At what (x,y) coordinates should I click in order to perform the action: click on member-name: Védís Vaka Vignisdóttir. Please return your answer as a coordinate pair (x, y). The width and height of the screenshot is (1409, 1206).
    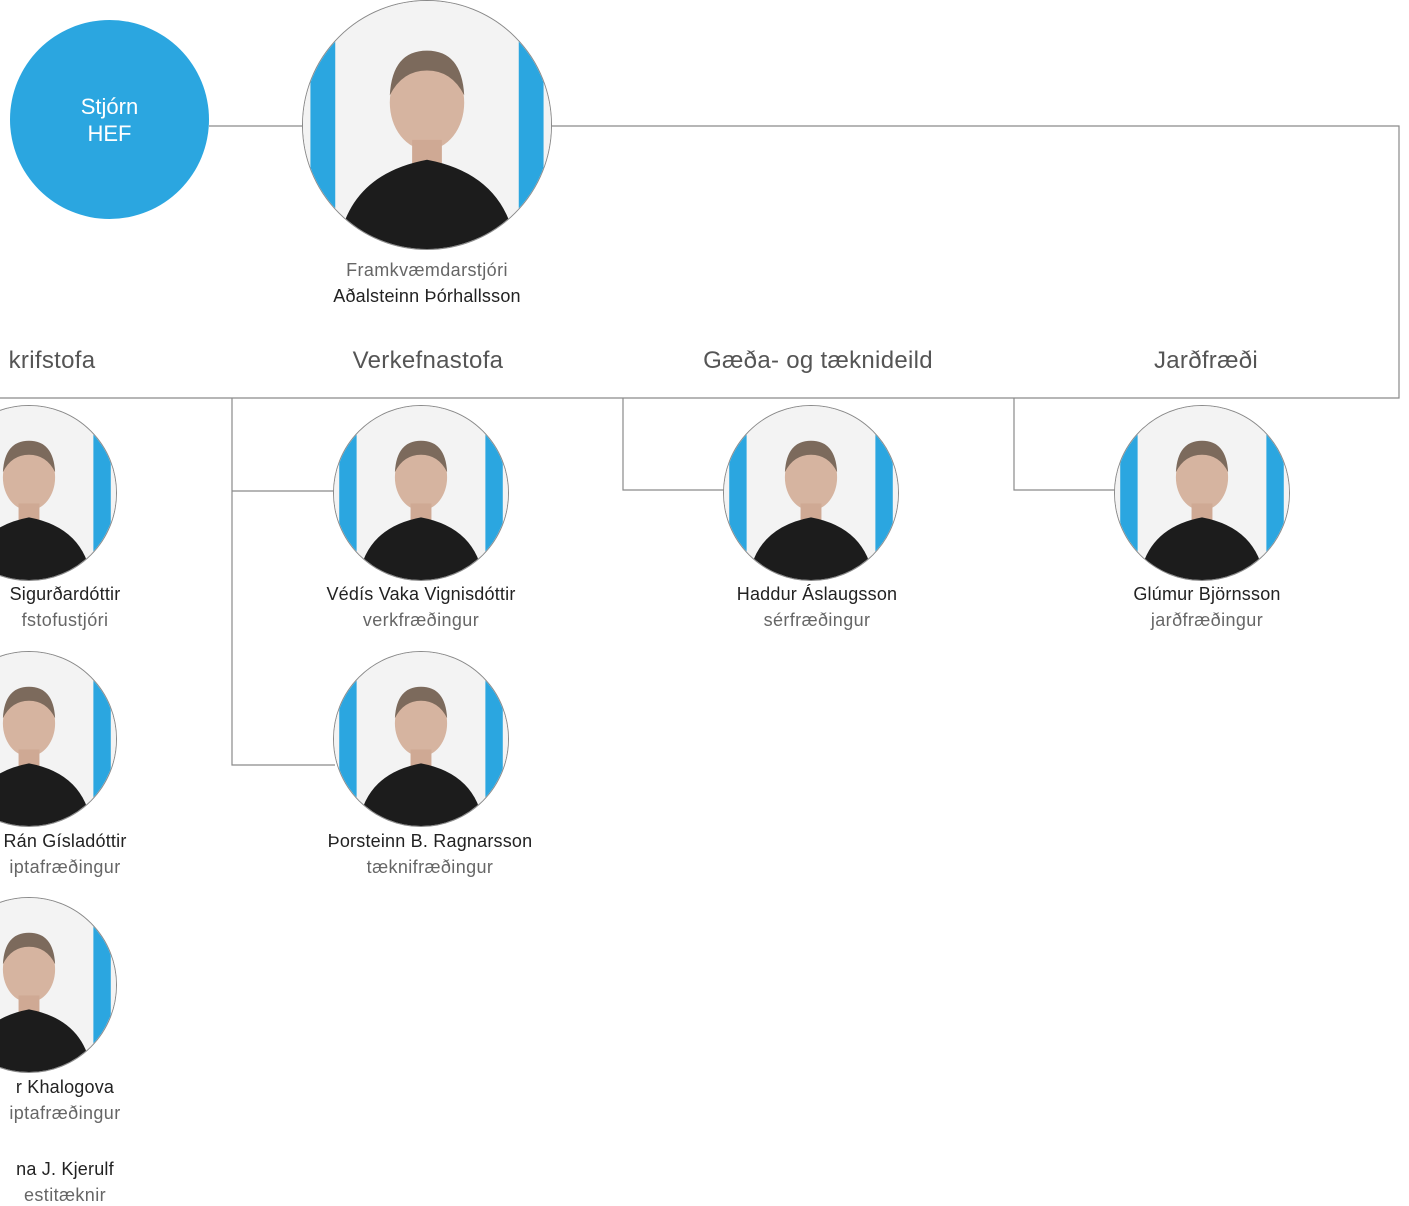
    Looking at the image, I should click on (421, 594).